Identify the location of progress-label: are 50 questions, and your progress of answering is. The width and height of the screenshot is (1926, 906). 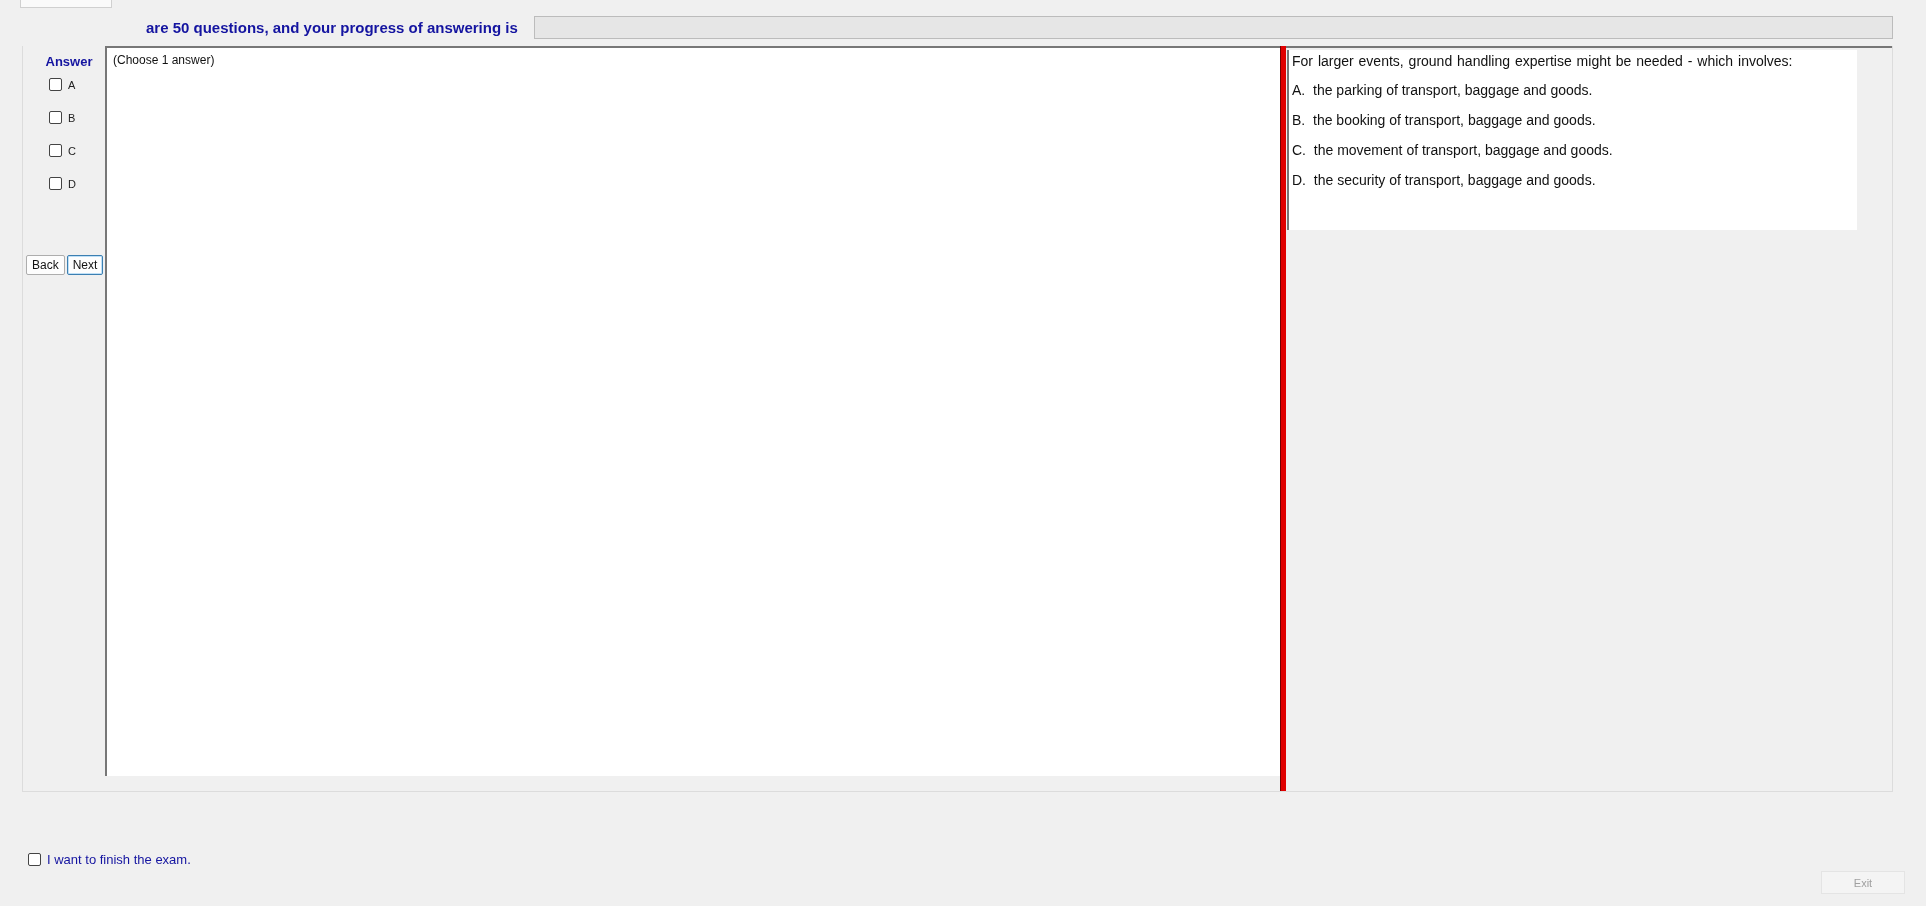
(332, 27).